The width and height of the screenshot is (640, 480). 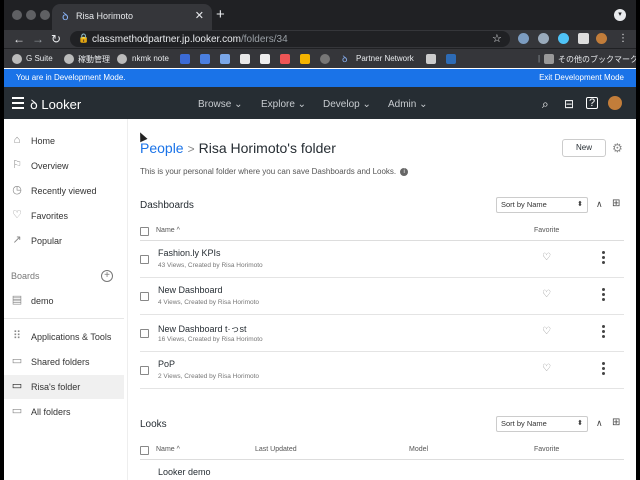 I want to click on sidebar-item-all-folders: ▭ All folders, so click(x=64, y=412).